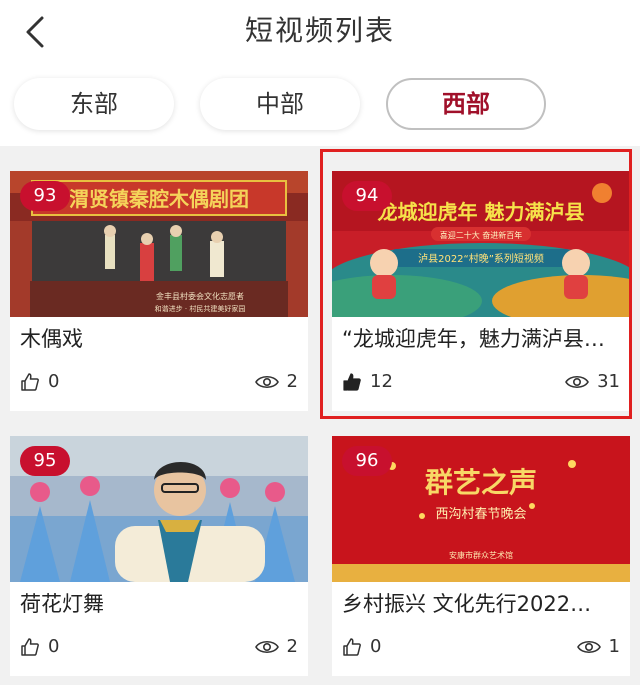  Describe the element at coordinates (200, 296) in the screenshot. I see `thumbnail-caption: 金丰县村委会文化志愿者` at that location.